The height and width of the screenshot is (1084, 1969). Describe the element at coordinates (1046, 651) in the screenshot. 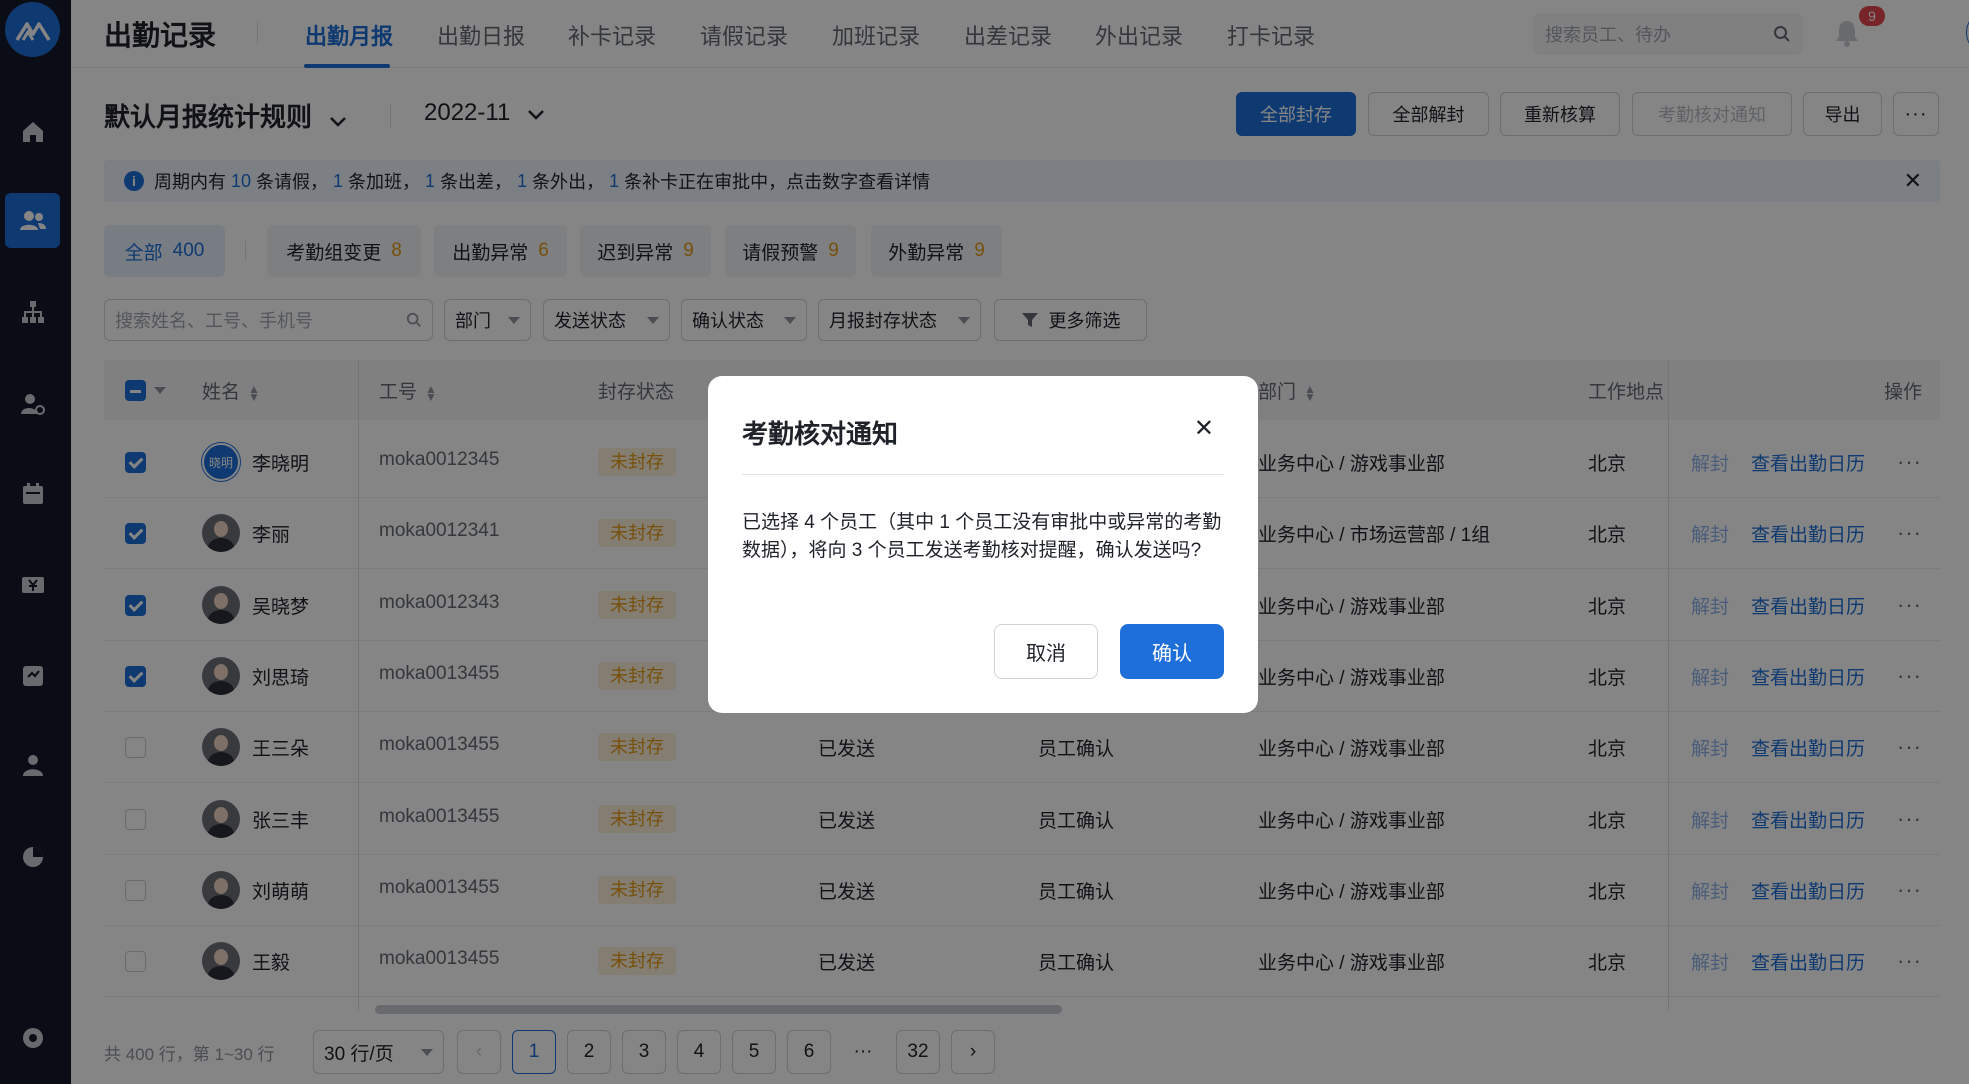

I see `cancel-button: 取消` at that location.